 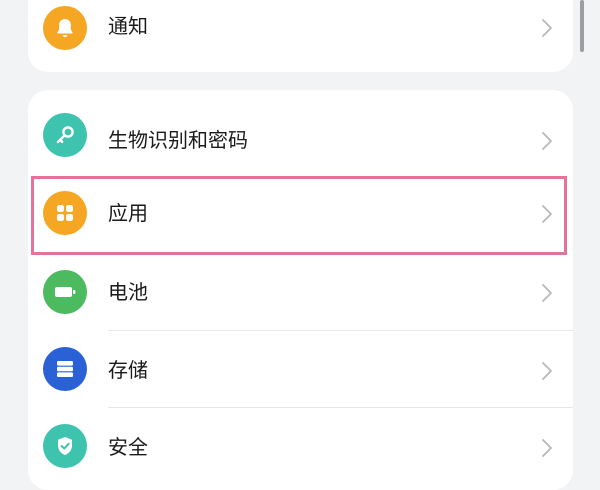 What do you see at coordinates (582, 26) in the screenshot?
I see `scrollbar` at bounding box center [582, 26].